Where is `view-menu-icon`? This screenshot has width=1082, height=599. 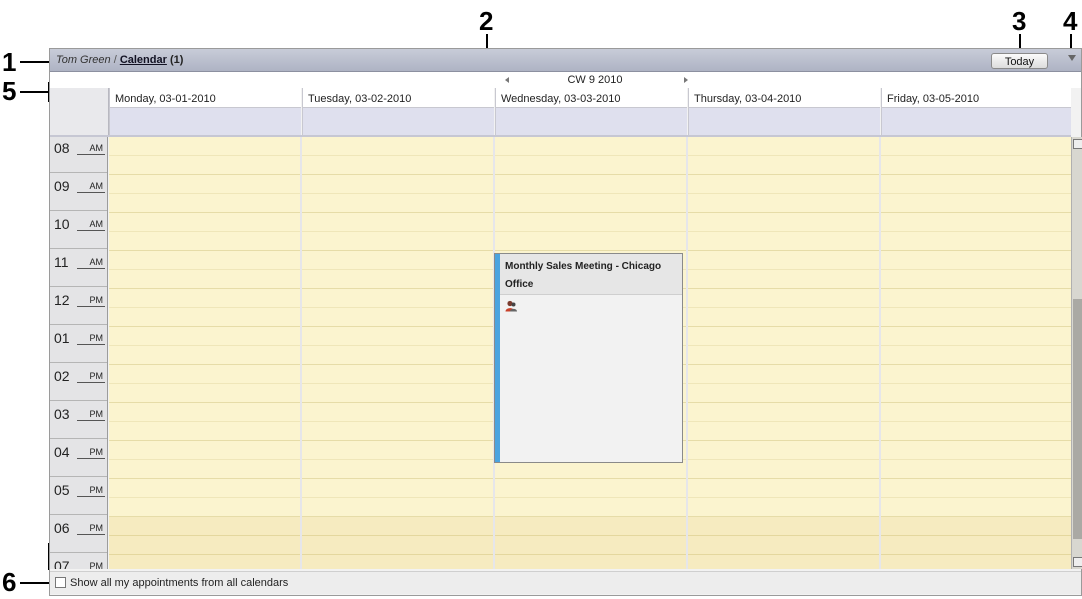 view-menu-icon is located at coordinates (1072, 58).